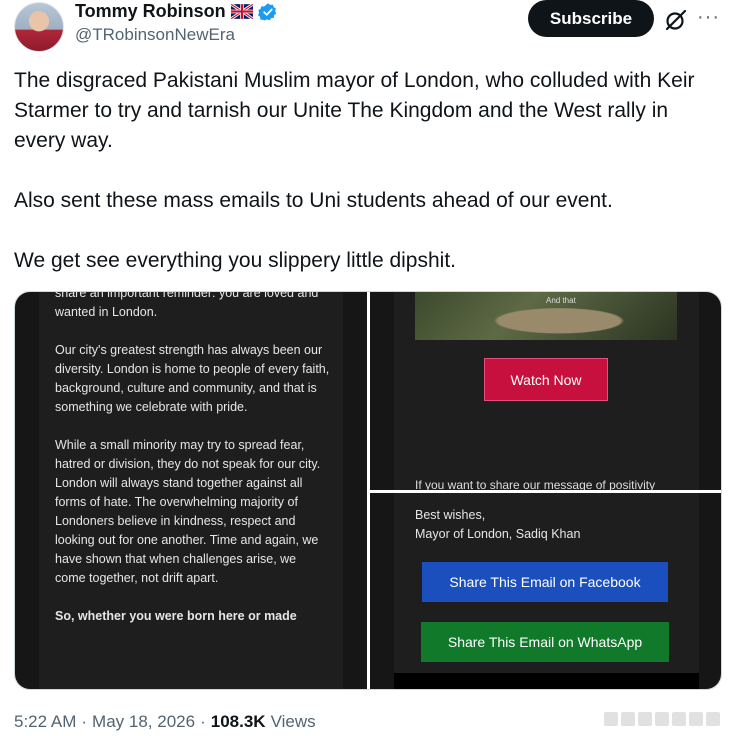  What do you see at coordinates (676, 20) in the screenshot?
I see `grok-icon` at bounding box center [676, 20].